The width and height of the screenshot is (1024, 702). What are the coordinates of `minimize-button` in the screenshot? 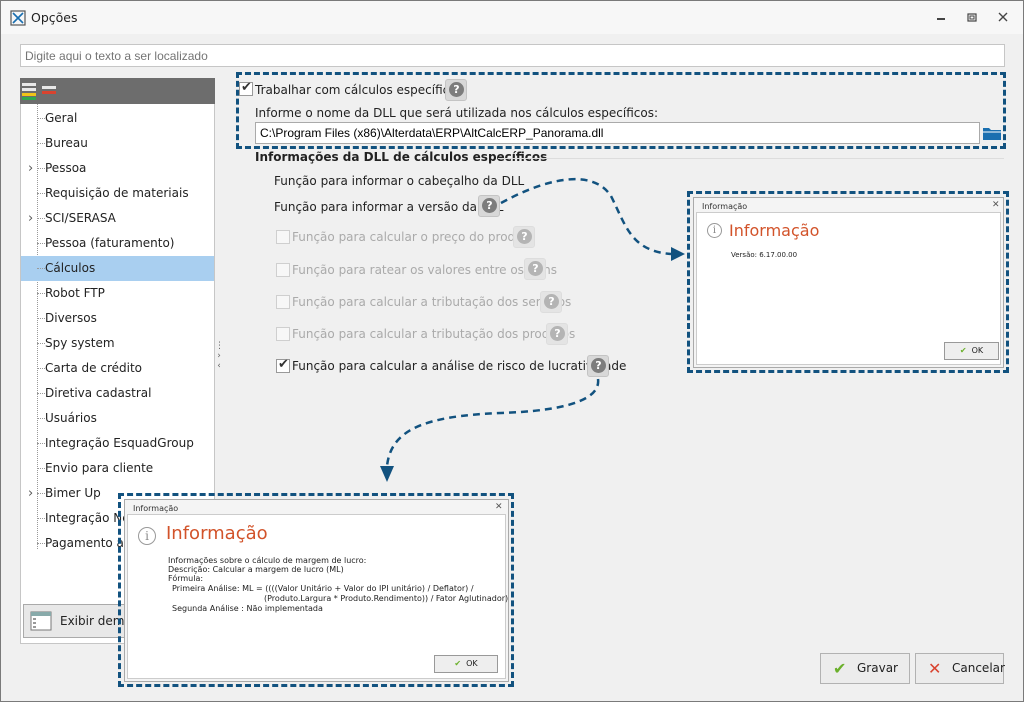 It's located at (941, 18).